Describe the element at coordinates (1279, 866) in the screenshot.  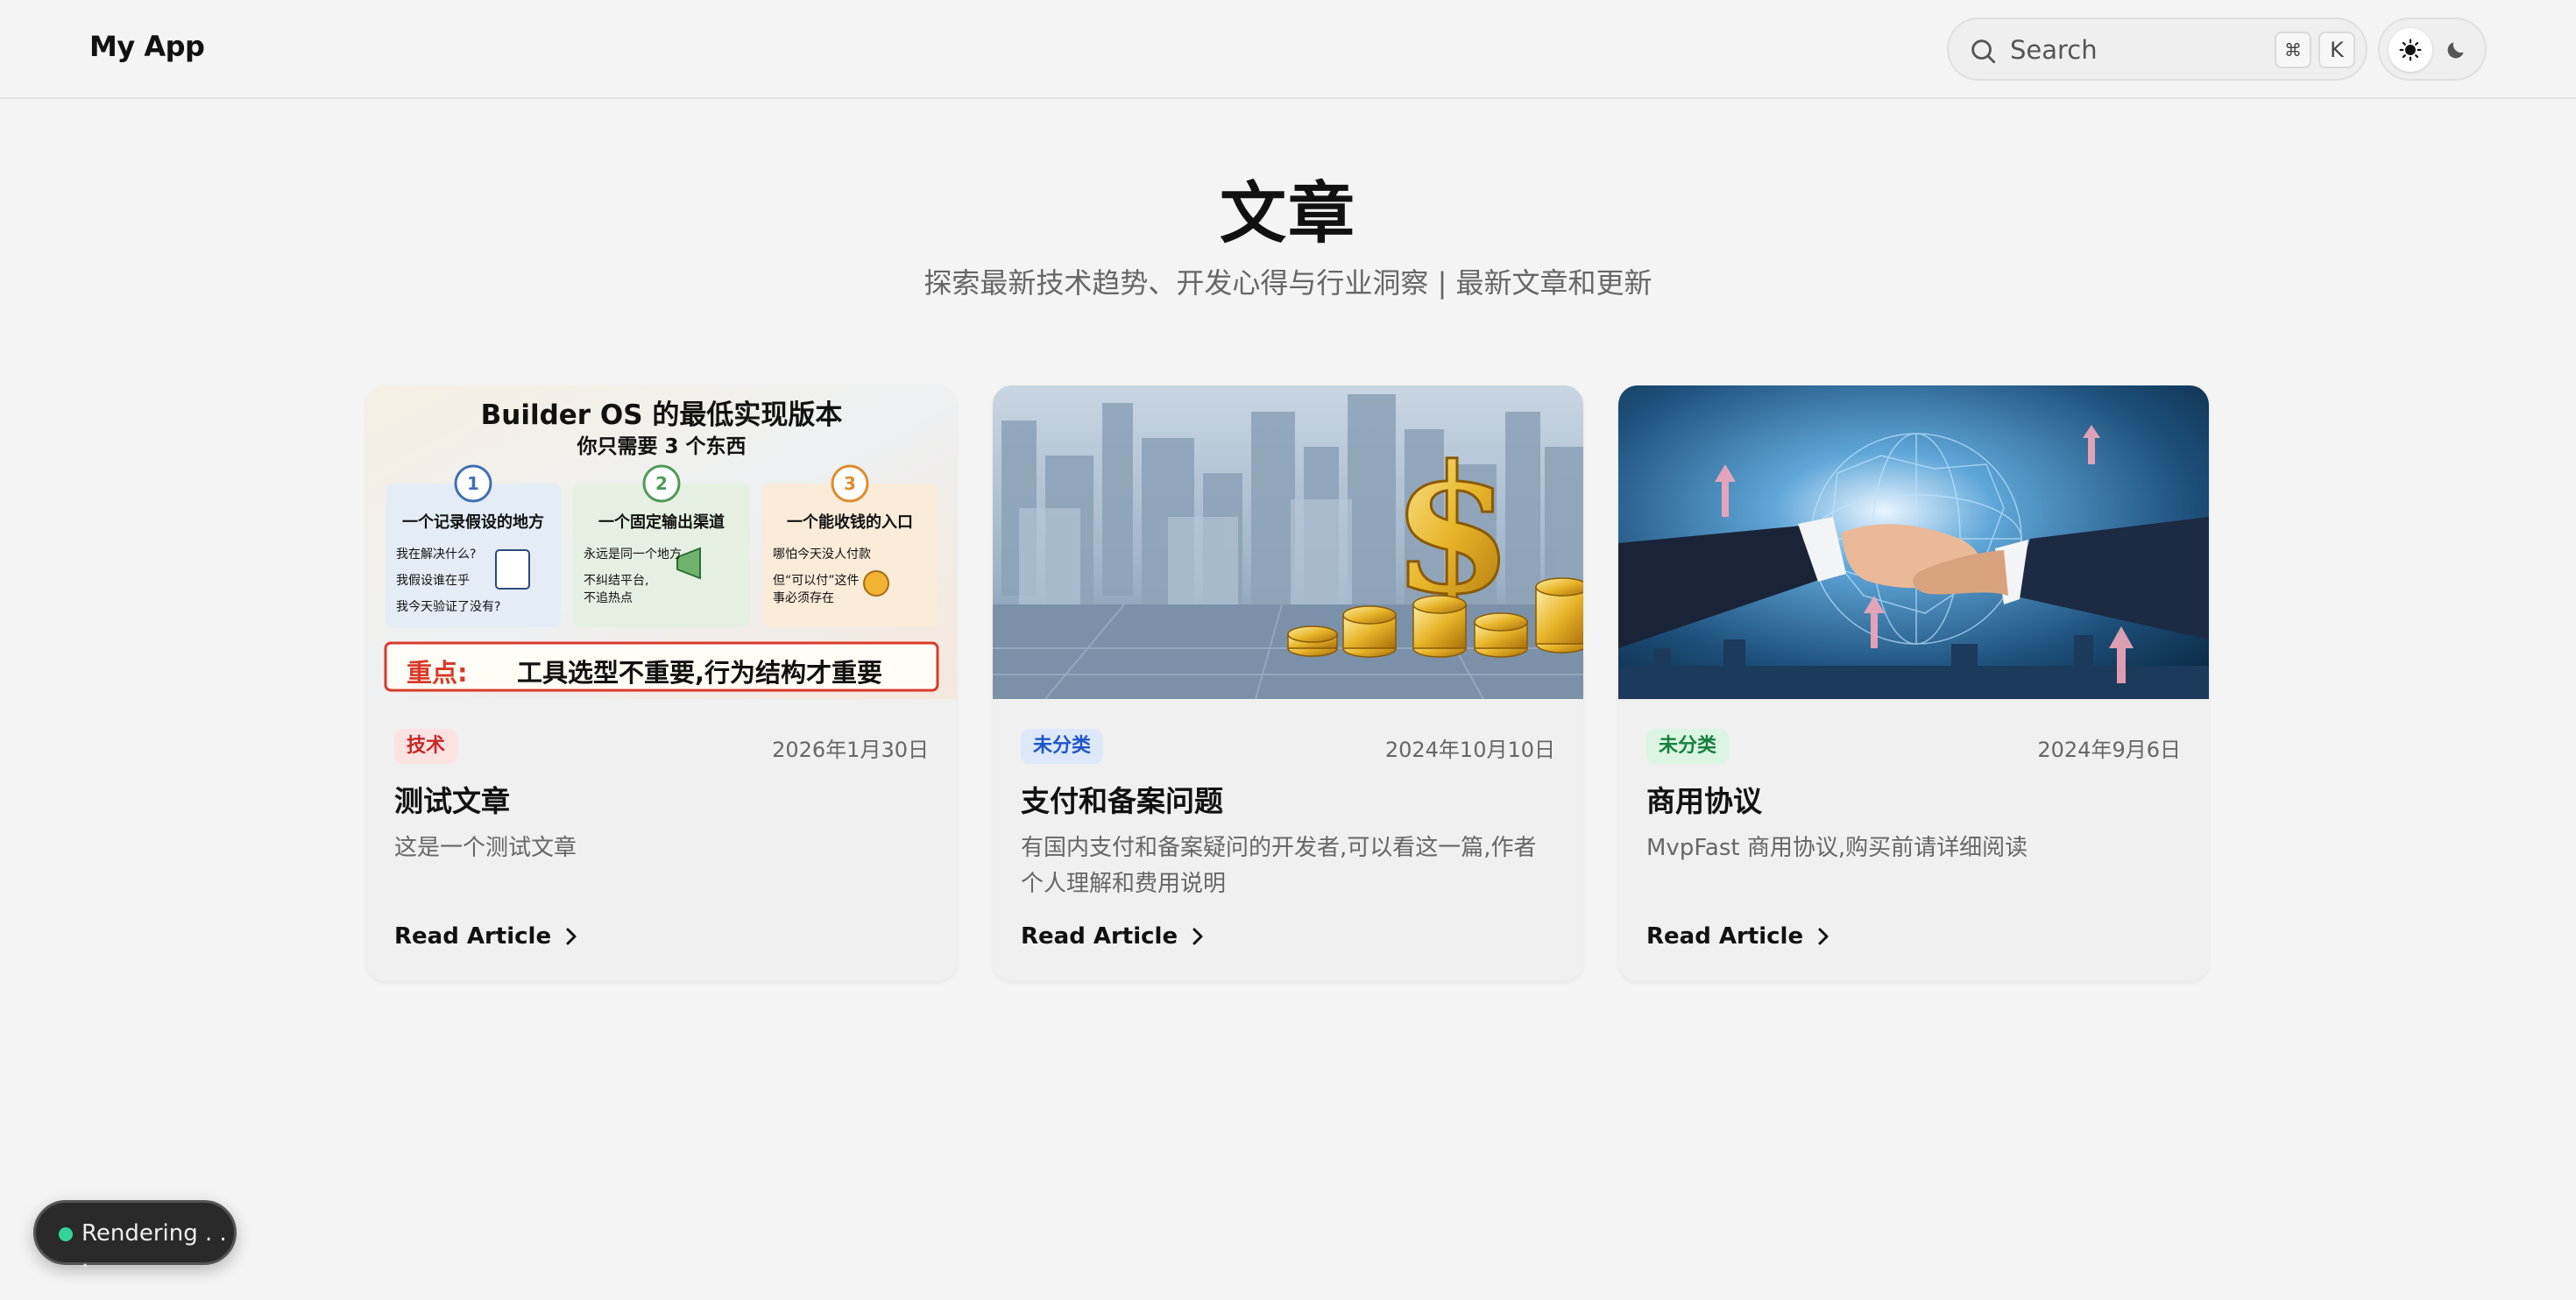
I see `article-excerpt: 有国内支付和备案疑问的开发者,可以看这一篇,作者个人理解和费用说明` at that location.